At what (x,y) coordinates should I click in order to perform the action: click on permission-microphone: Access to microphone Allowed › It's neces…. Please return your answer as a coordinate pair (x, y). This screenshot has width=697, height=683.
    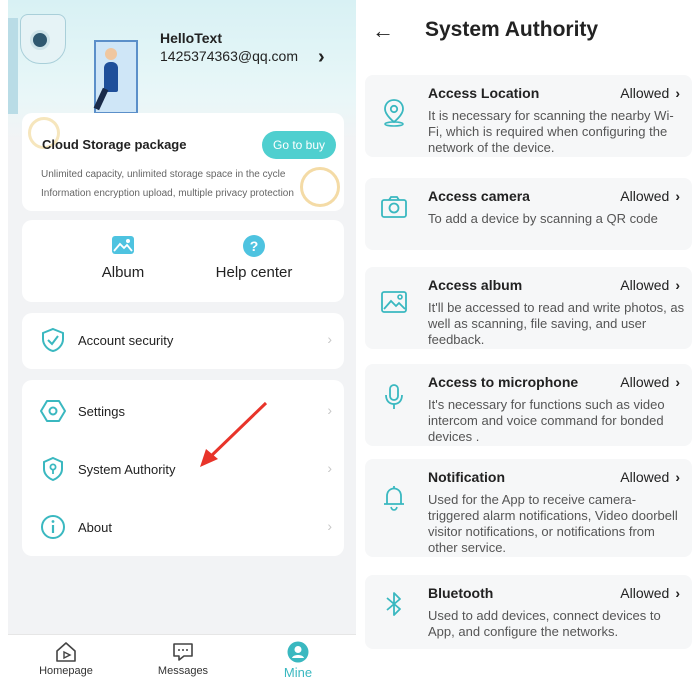
    Looking at the image, I should click on (528, 405).